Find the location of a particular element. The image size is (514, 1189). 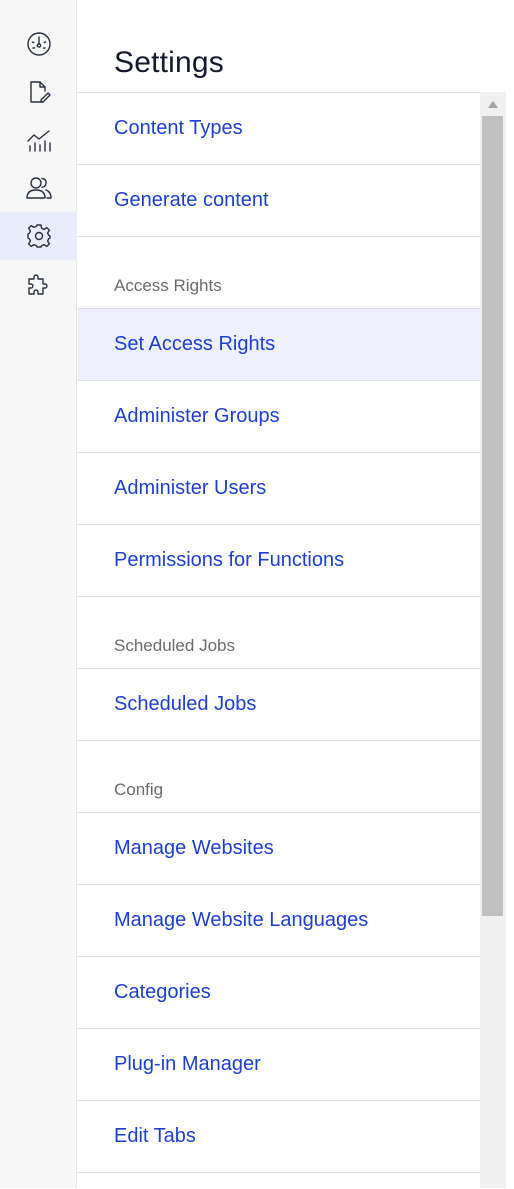

list-item-administer-groups: Administer Groups is located at coordinates (279, 417).